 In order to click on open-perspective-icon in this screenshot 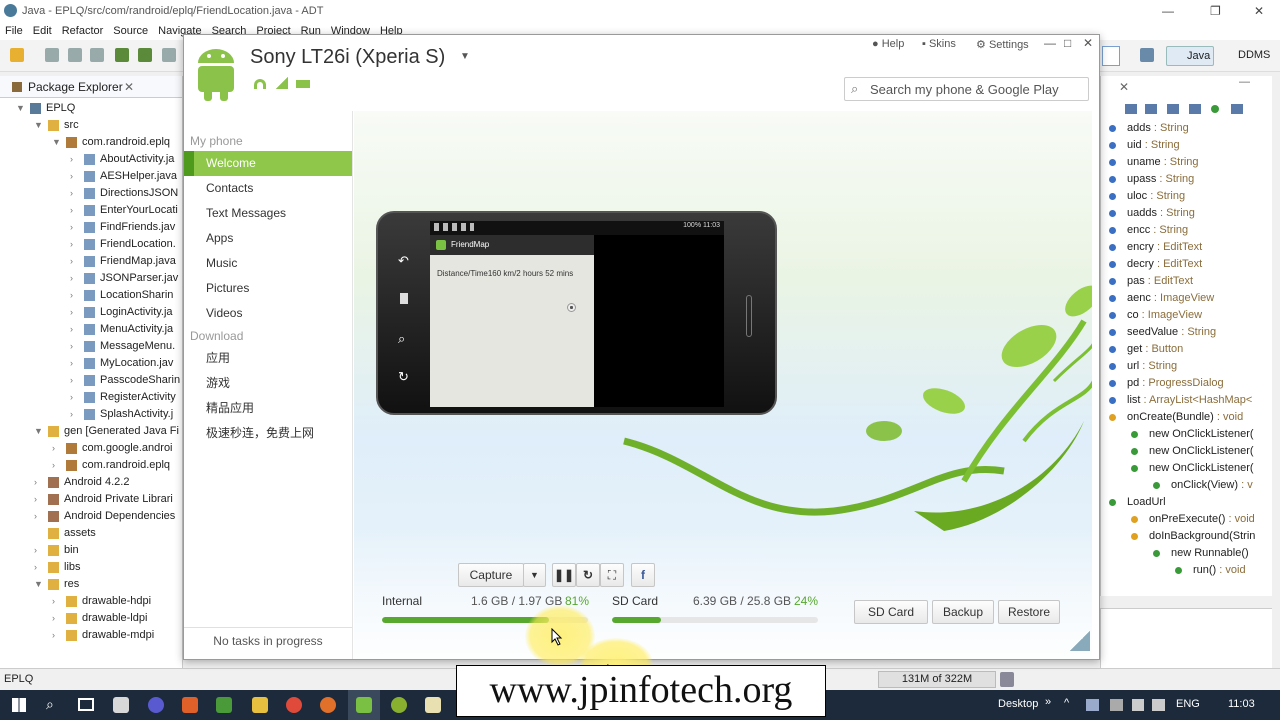, I will do `click(1147, 55)`.